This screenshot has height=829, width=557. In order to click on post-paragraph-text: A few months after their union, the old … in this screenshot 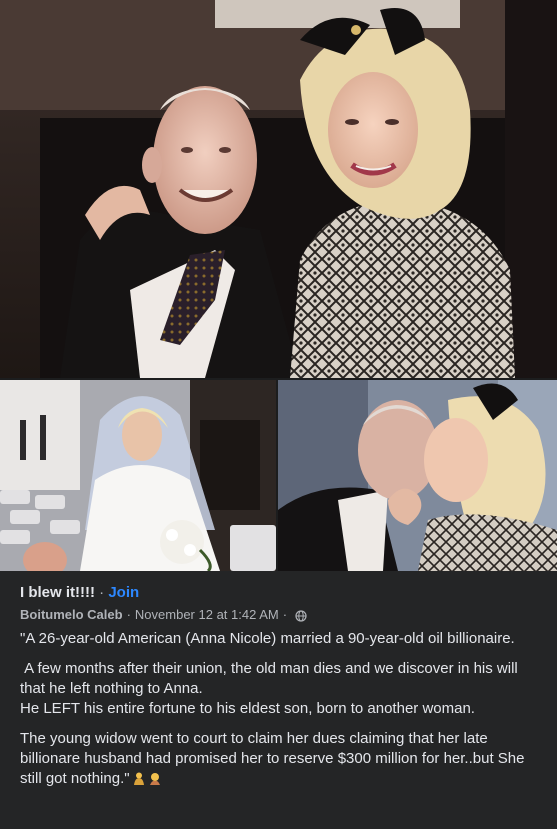, I will do `click(269, 678)`.